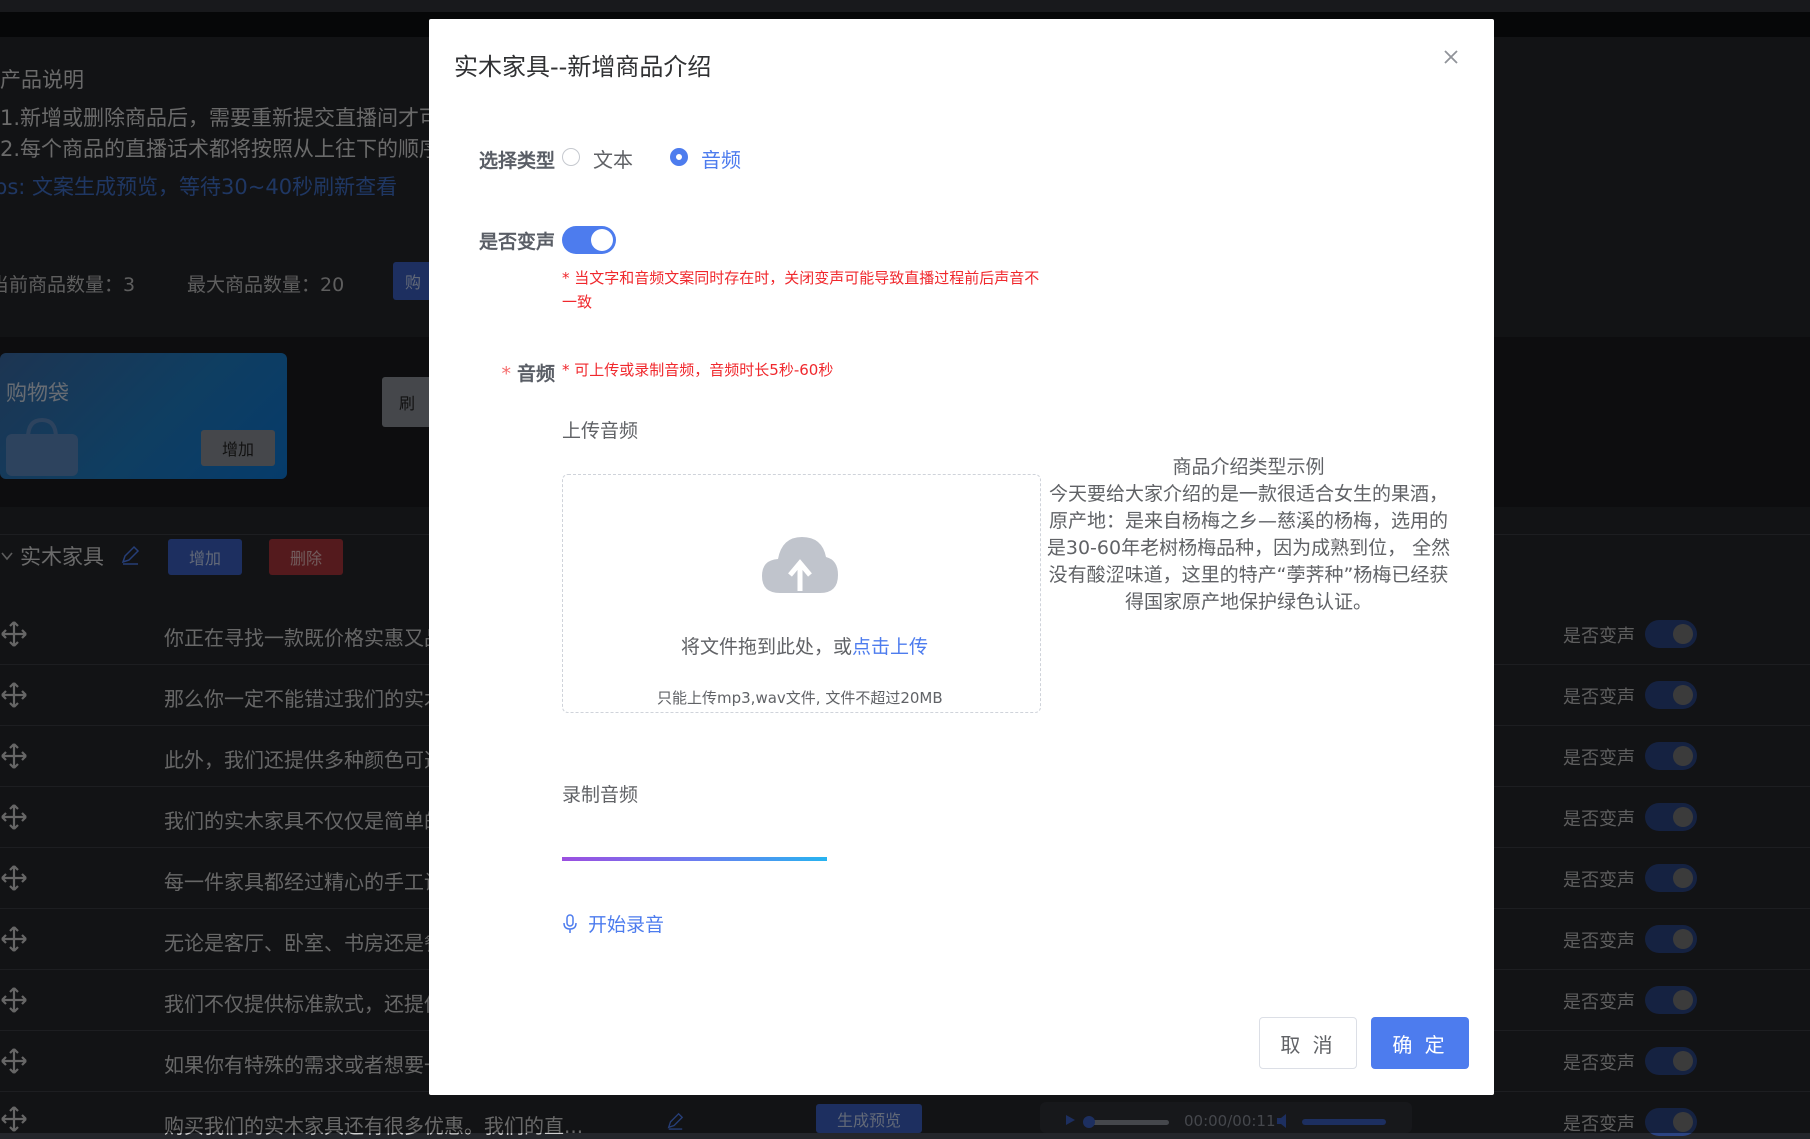 This screenshot has width=1810, height=1139. What do you see at coordinates (801, 290) in the screenshot?
I see `voice-change-warning: * 当文字和音频文案同时存在时，关闭变声可能导致直播过程前后声音不一致` at bounding box center [801, 290].